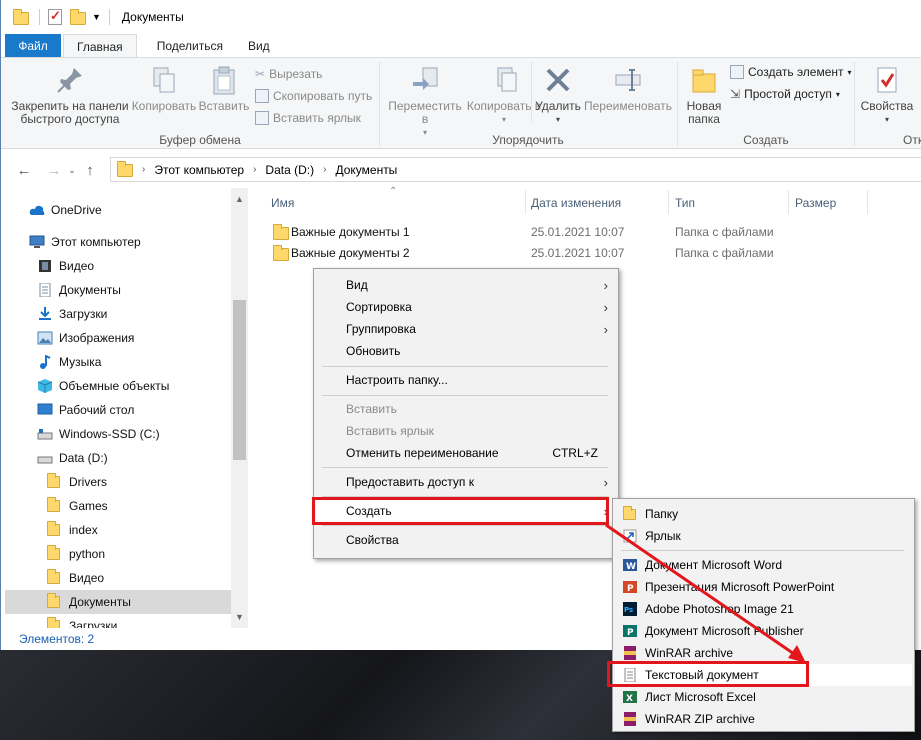  I want to click on menu-label: Adobe Photoshop Image 21, so click(719, 609).